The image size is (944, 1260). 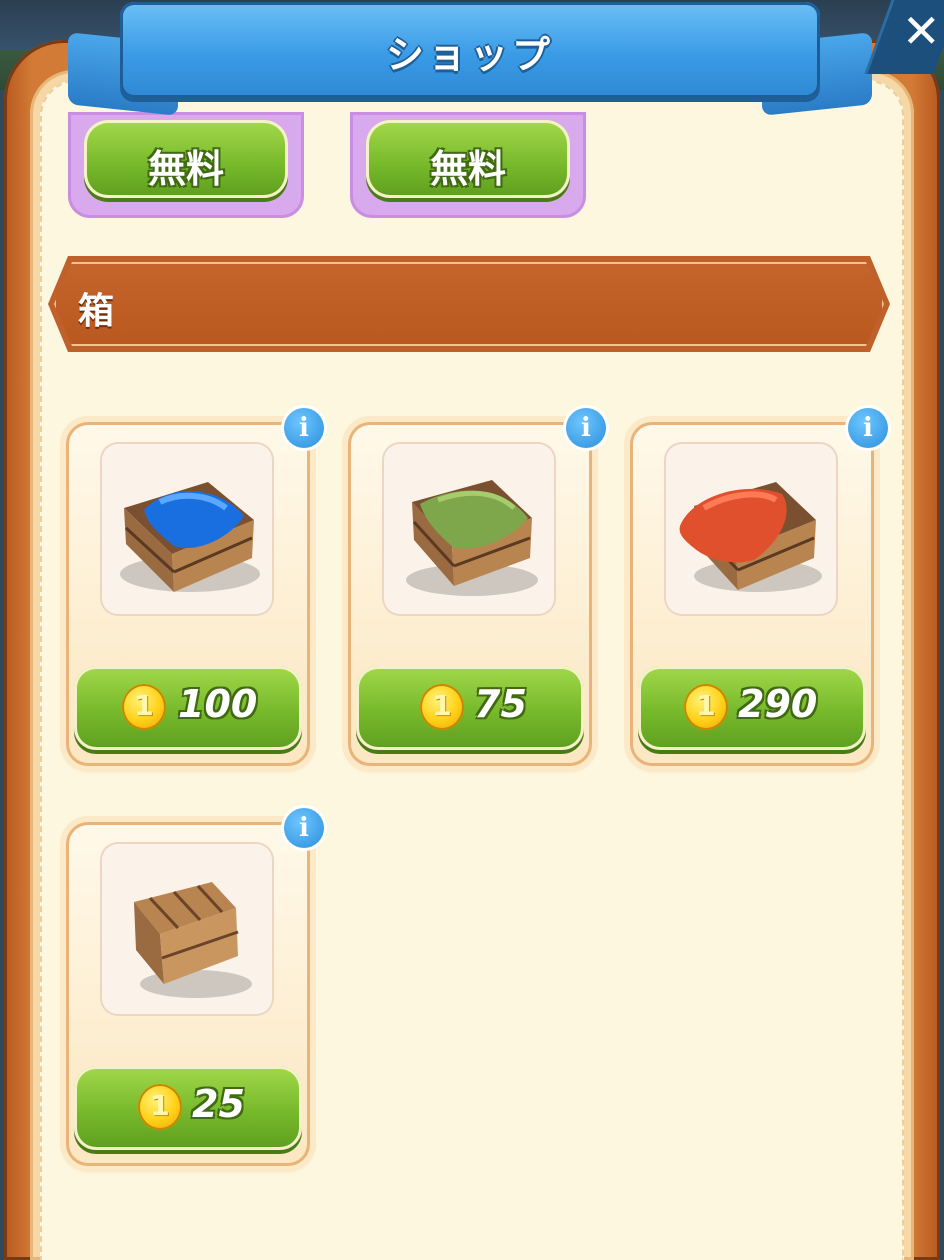 I want to click on section-header-boxes: 箱, so click(x=469, y=304).